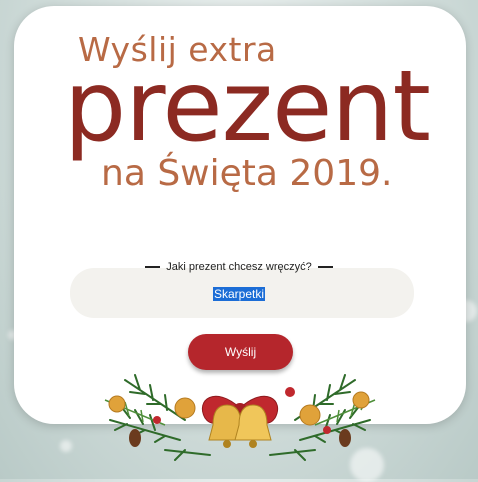 The width and height of the screenshot is (478, 482). Describe the element at coordinates (66, 446) in the screenshot. I see `bokeh-light` at that location.